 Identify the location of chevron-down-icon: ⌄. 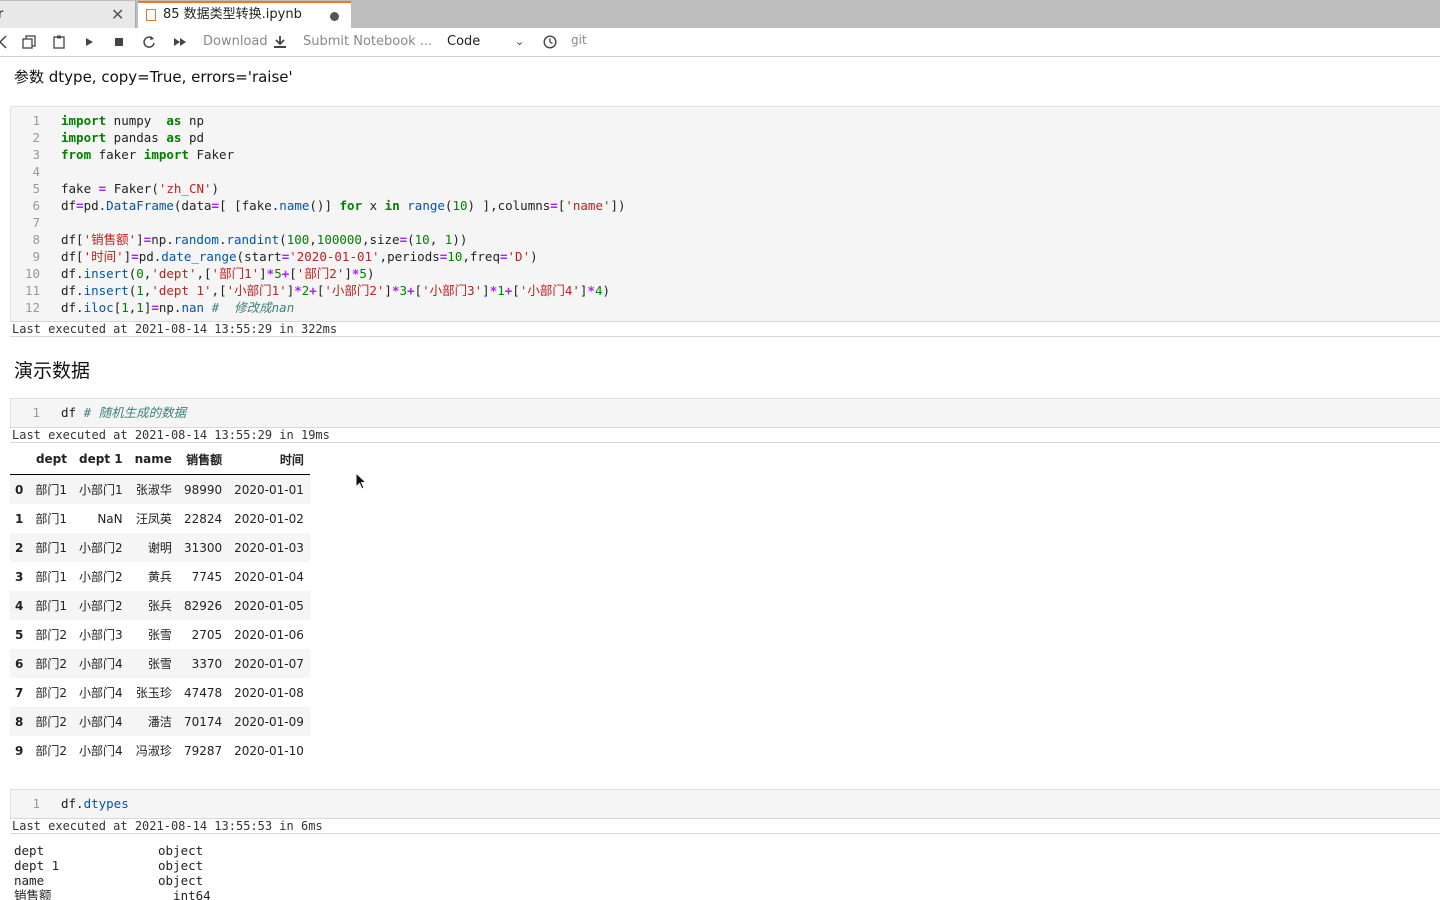
(520, 41).